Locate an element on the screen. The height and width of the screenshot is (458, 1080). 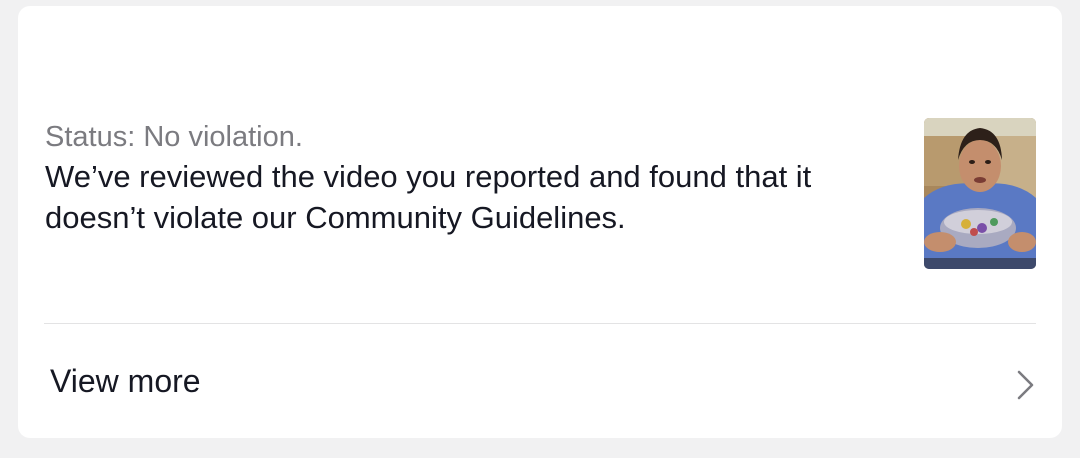
video-thumbnail is located at coordinates (980, 193).